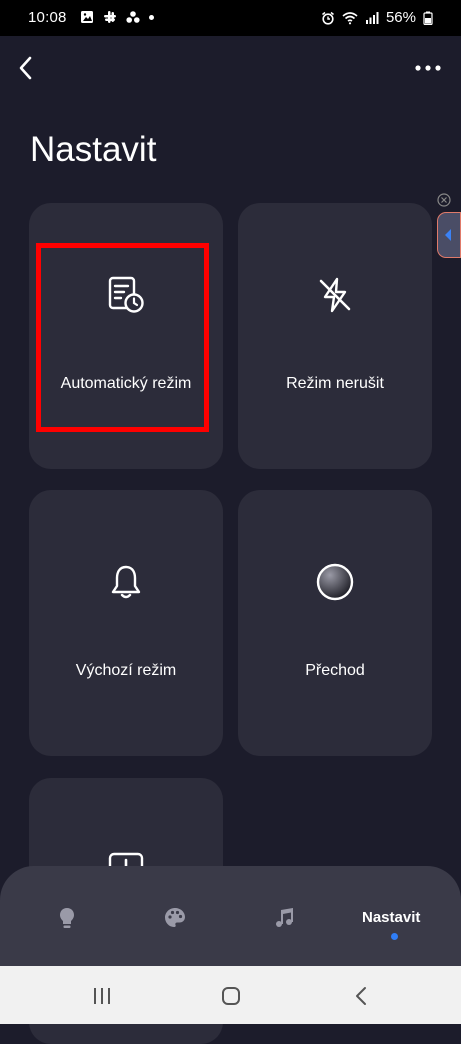 The image size is (461, 1044). Describe the element at coordinates (335, 336) in the screenshot. I see `tile-do-not-disturb: Režim nerušit` at that location.